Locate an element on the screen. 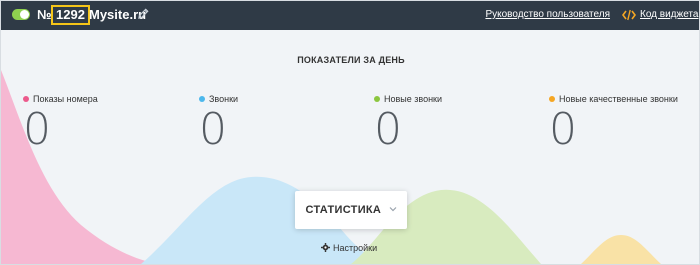 Image resolution: width=700 pixels, height=265 pixels. settings-link: Настройки is located at coordinates (349, 248).